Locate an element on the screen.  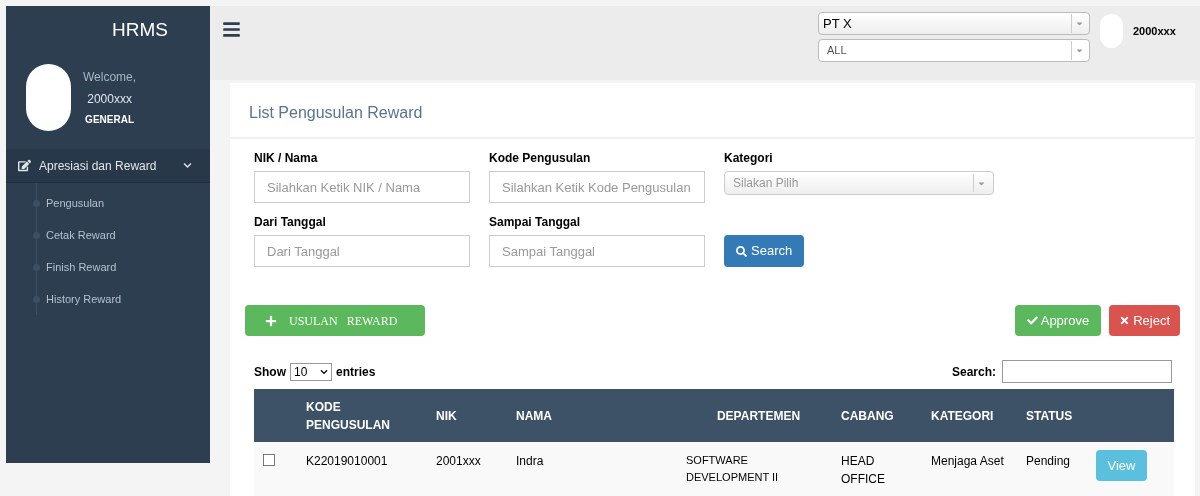
field-label: Sampai Tanggal is located at coordinates (535, 222).